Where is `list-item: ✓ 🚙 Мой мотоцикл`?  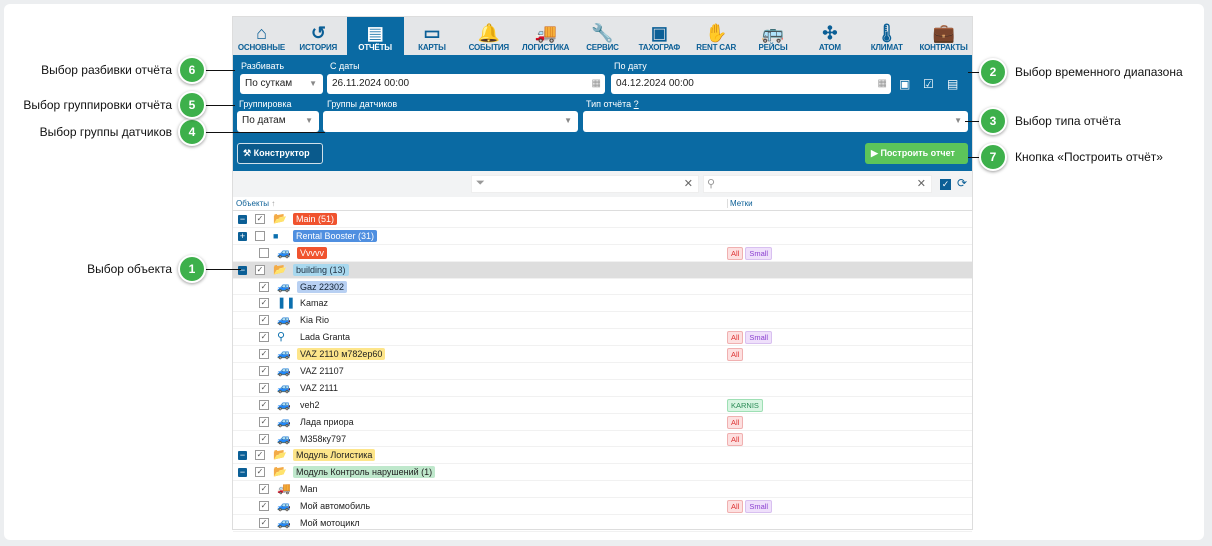
list-item: ✓ 🚙 Мой мотоцикл is located at coordinates (602, 523).